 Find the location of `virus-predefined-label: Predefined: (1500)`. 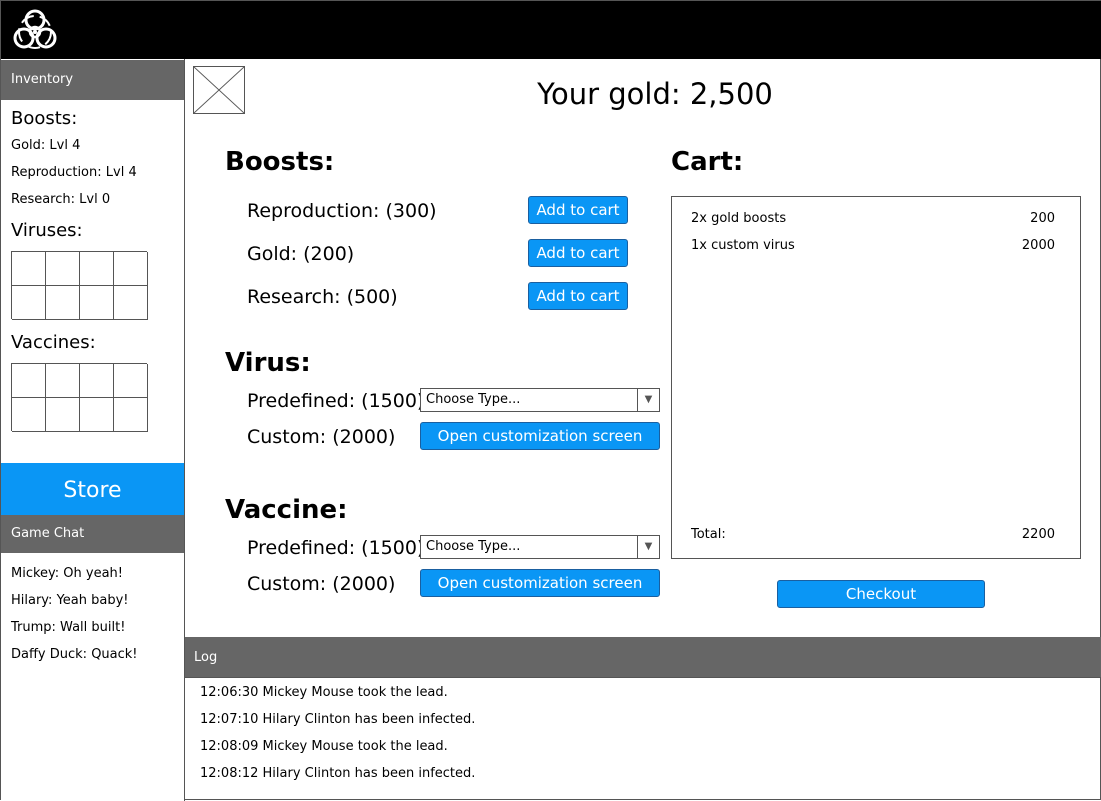

virus-predefined-label: Predefined: (1500) is located at coordinates (336, 401).